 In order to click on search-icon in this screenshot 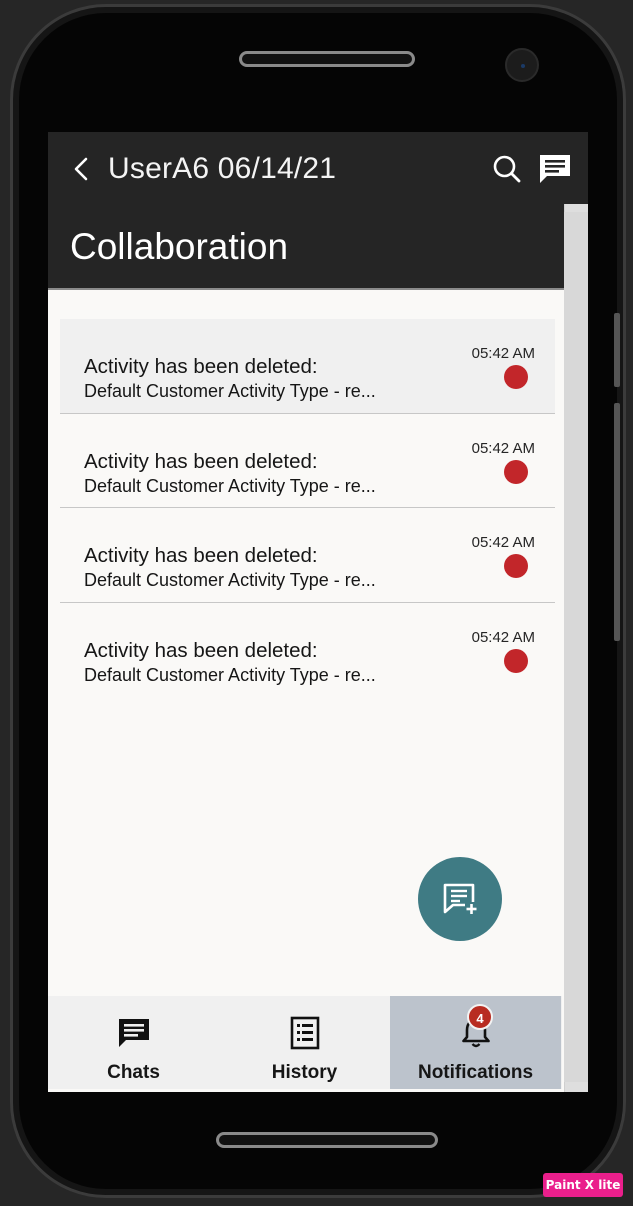, I will do `click(507, 169)`.